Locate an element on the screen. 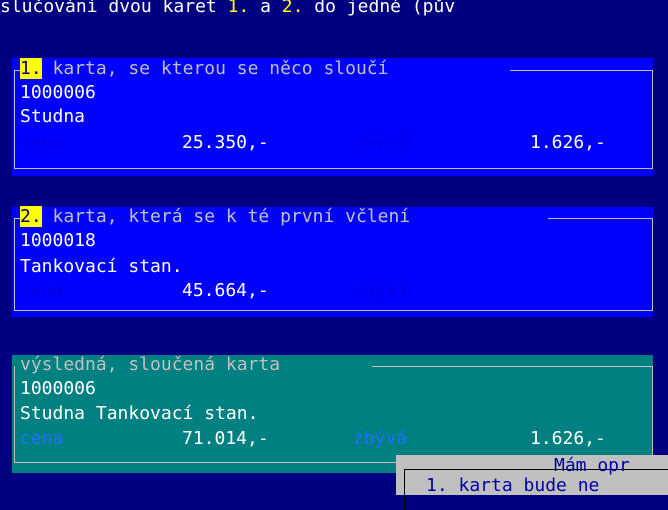 This screenshot has height=510, width=668. card1-price-label: cena is located at coordinates (42, 142).